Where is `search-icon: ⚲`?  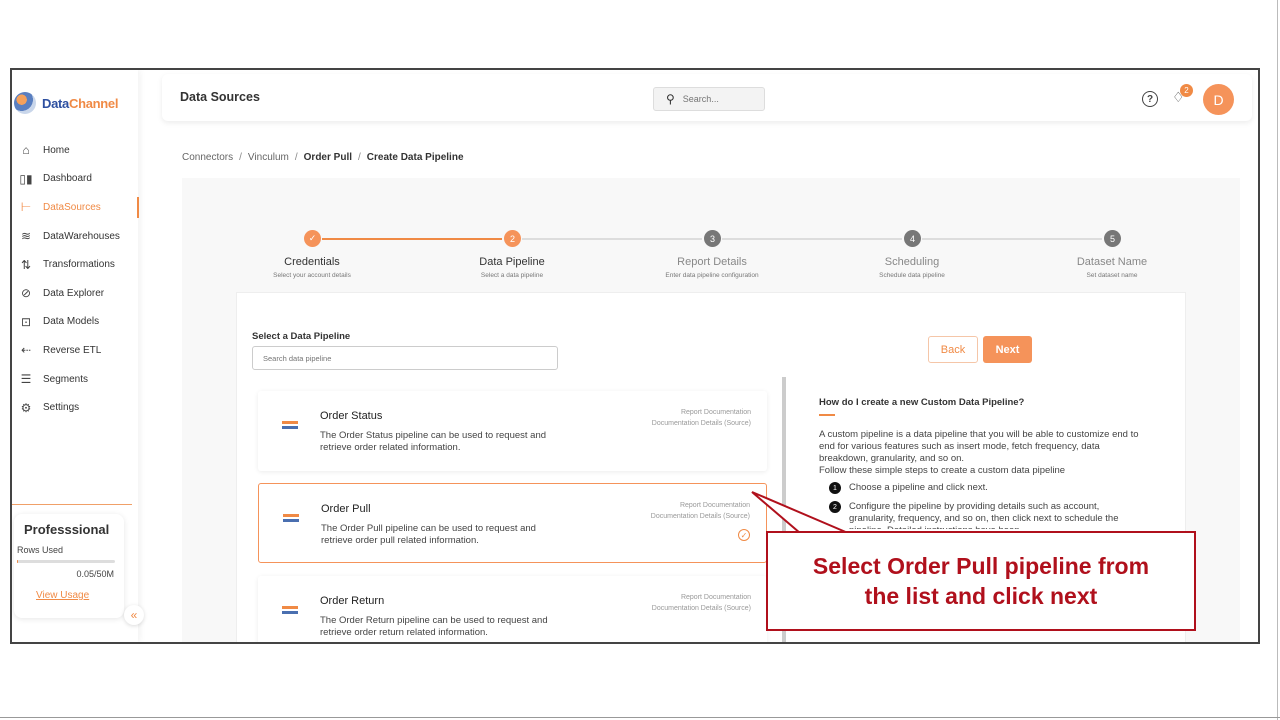 search-icon: ⚲ is located at coordinates (670, 99).